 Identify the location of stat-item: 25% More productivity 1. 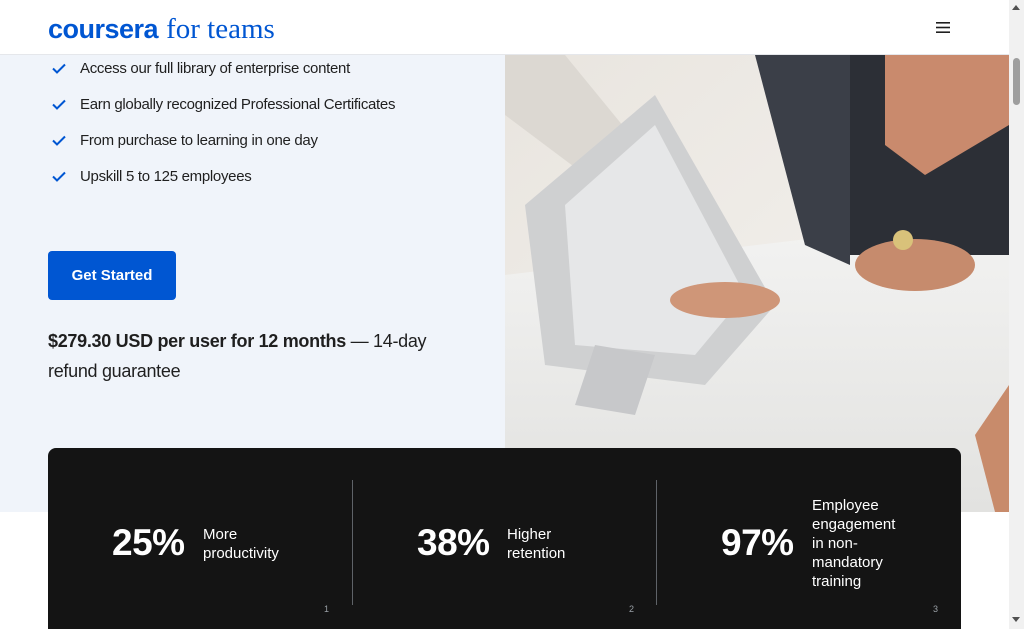
(232, 538).